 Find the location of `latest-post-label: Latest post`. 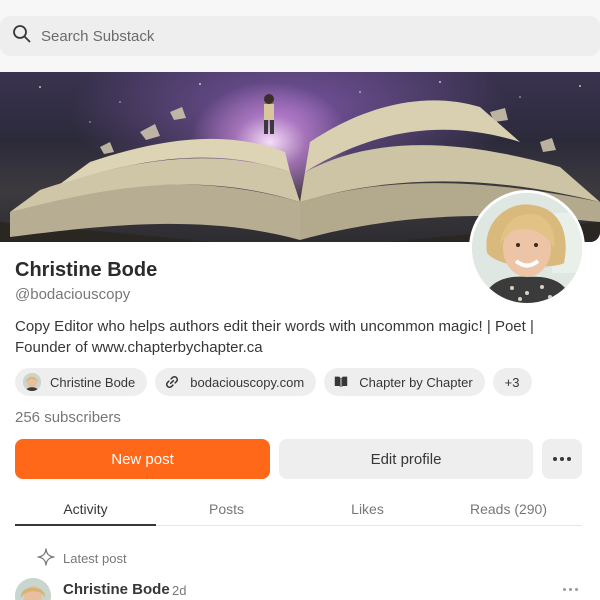

latest-post-label: Latest post is located at coordinates (82, 558).